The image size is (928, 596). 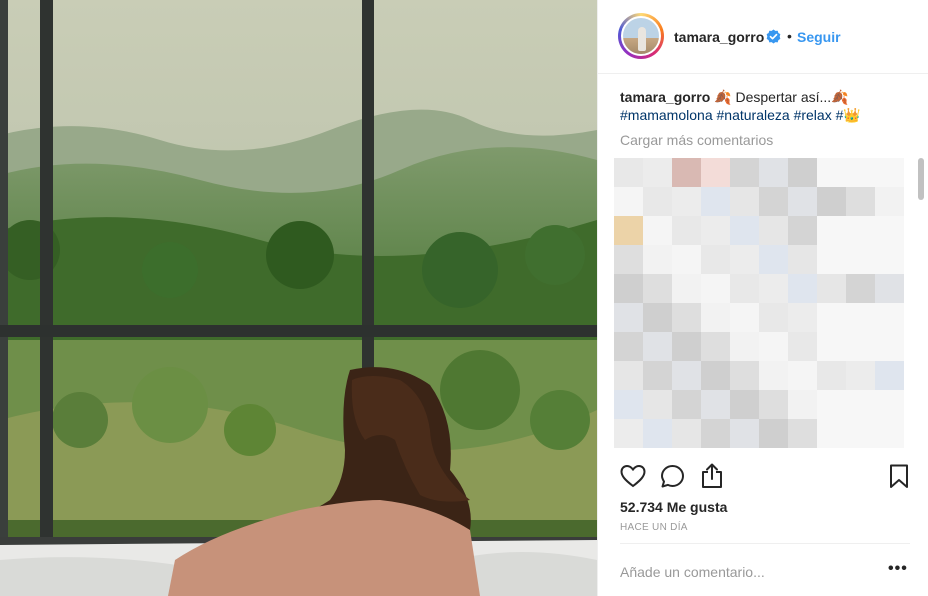 I want to click on profile-username: tamara_gorro, so click(x=719, y=37).